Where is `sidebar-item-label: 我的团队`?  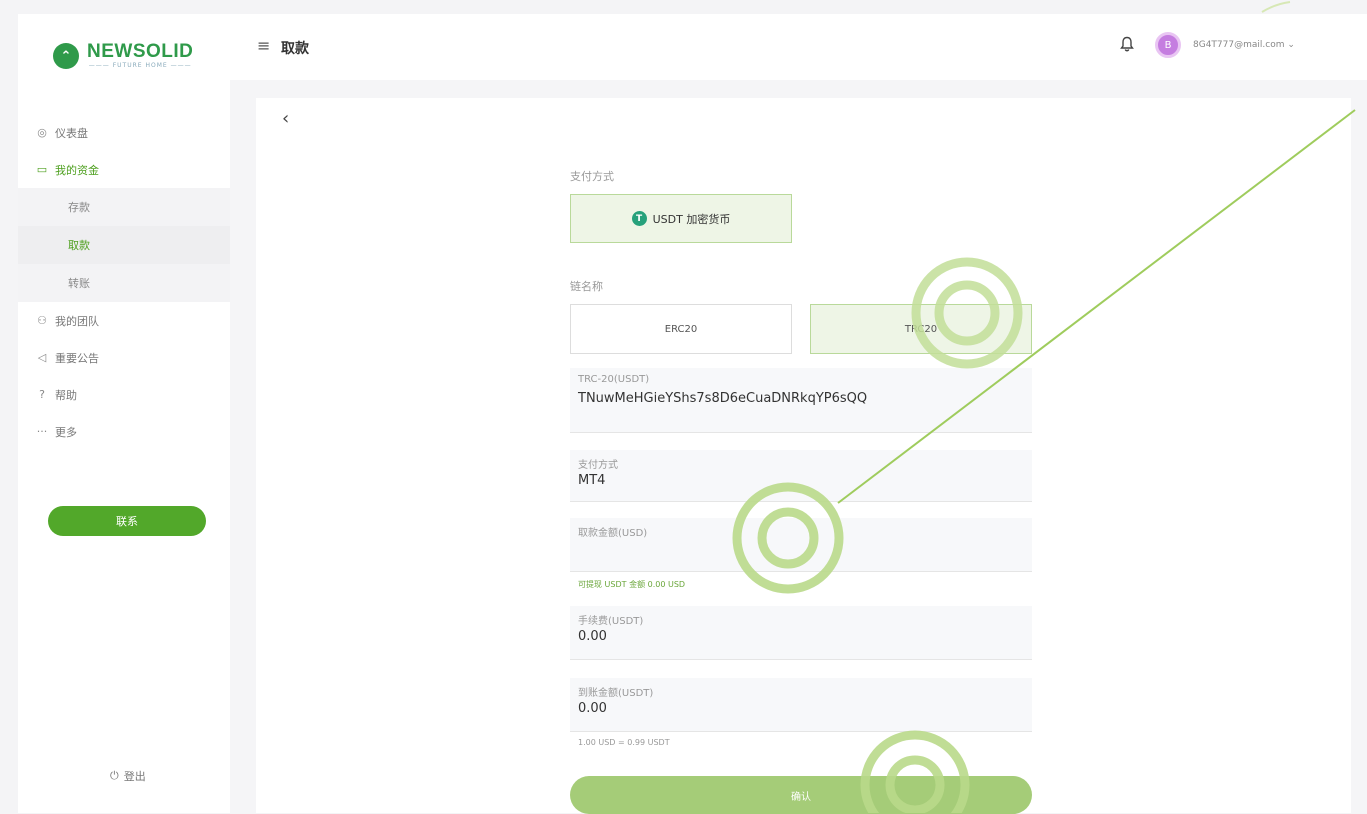 sidebar-item-label: 我的团队 is located at coordinates (77, 321).